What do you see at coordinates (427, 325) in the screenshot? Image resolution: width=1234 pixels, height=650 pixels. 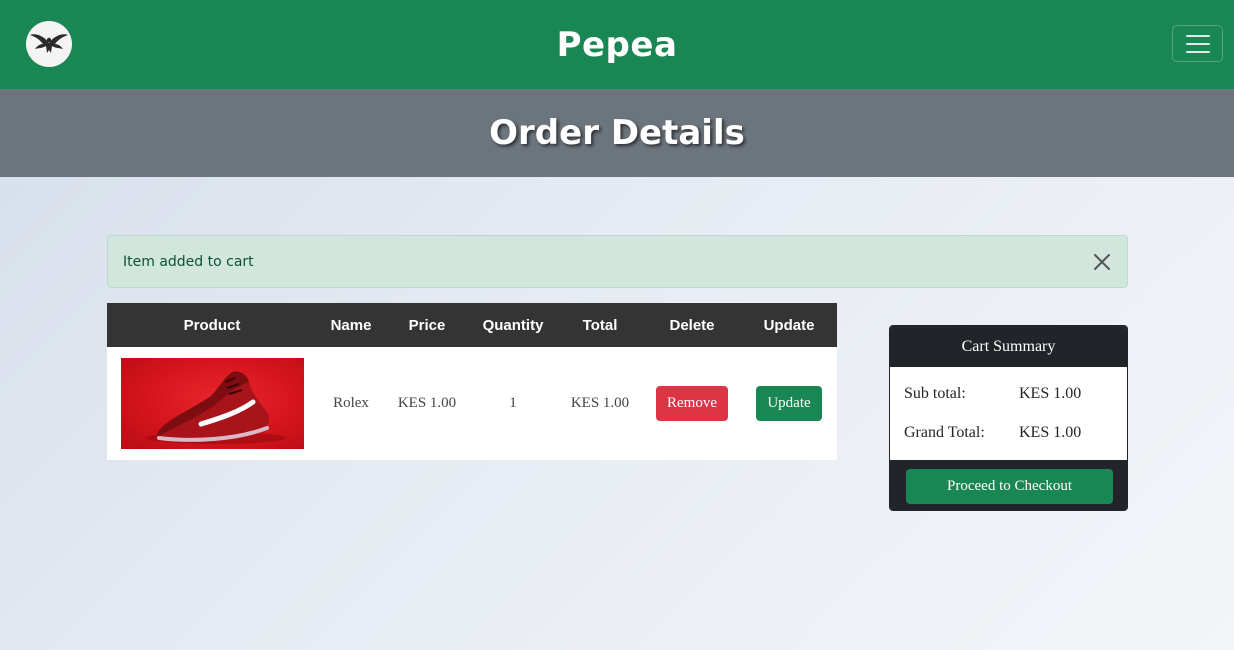 I see `column-header-price: Price` at bounding box center [427, 325].